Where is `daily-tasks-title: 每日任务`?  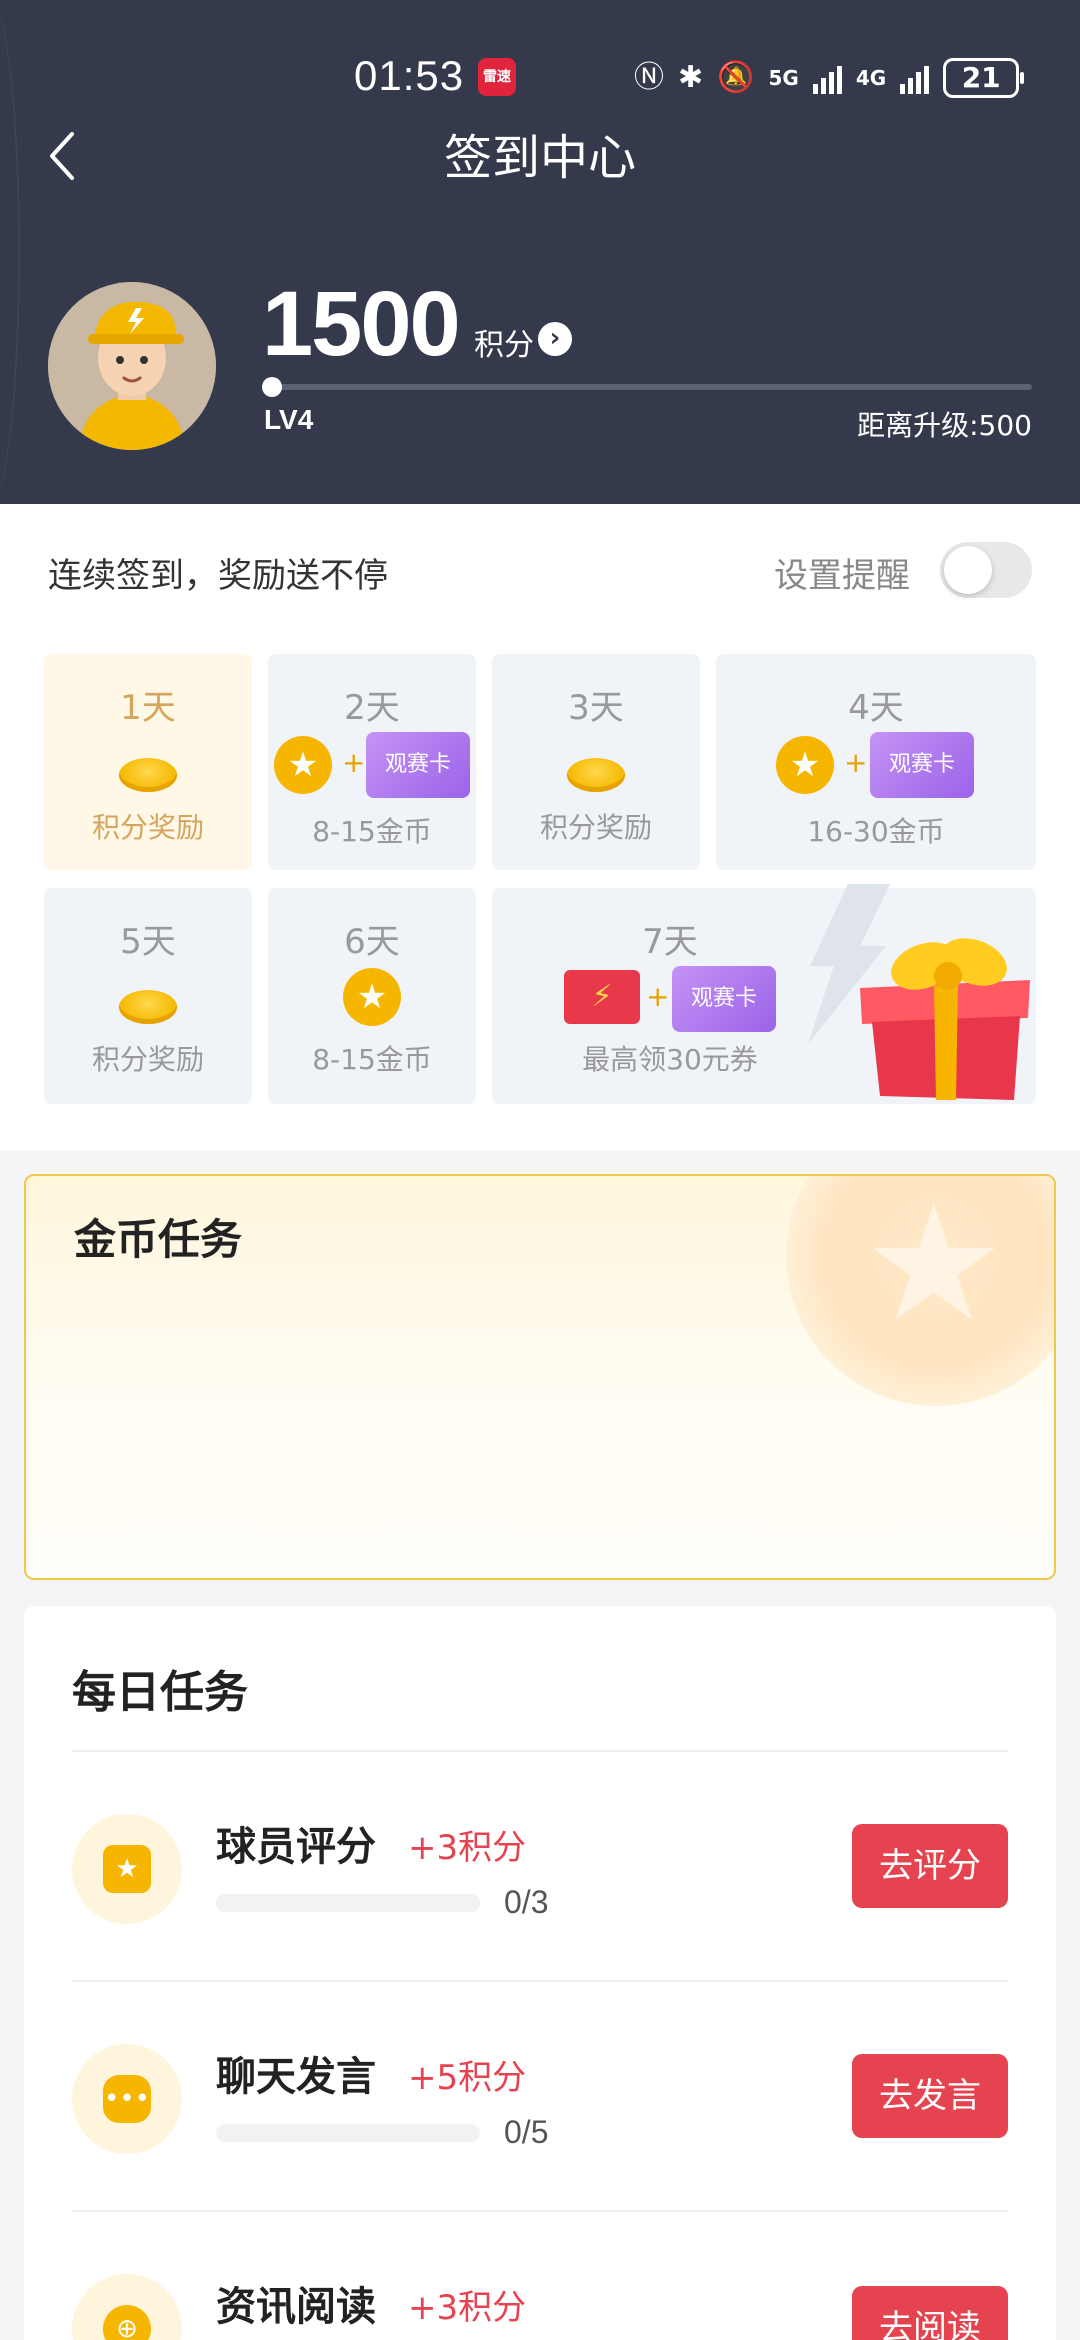 daily-tasks-title: 每日任务 is located at coordinates (160, 1692).